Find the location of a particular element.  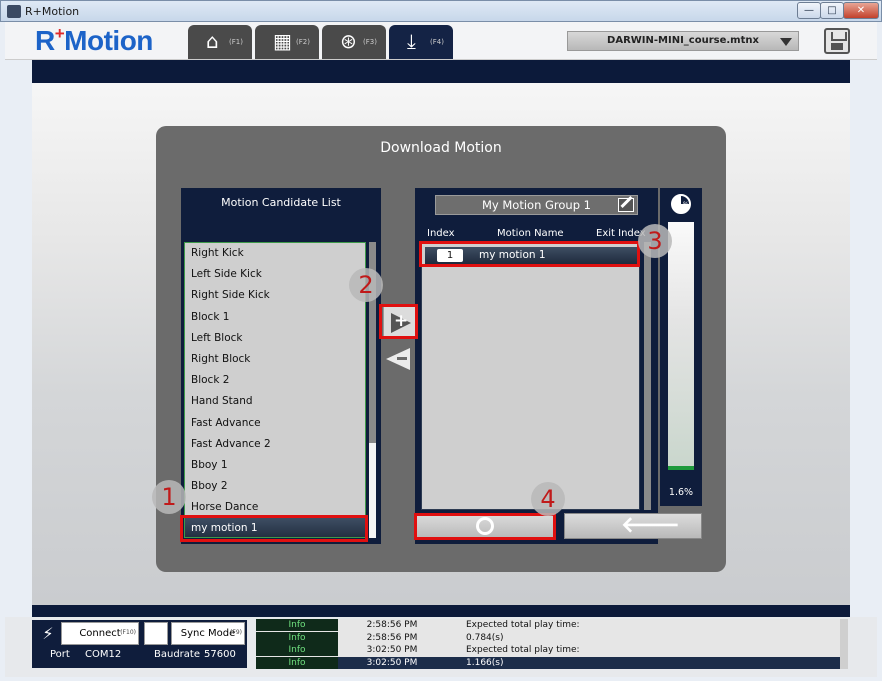

maximize-button: □ is located at coordinates (832, 10).